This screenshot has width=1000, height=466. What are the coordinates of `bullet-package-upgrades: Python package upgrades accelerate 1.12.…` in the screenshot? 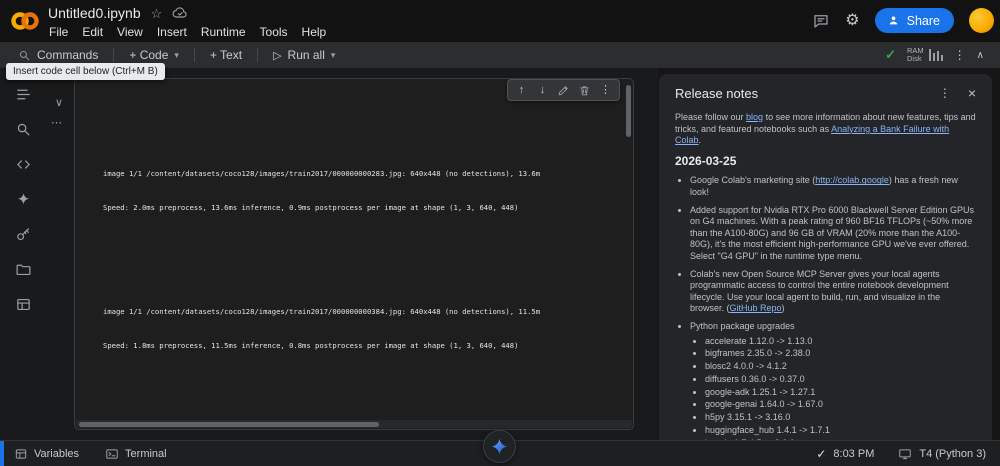 It's located at (833, 380).